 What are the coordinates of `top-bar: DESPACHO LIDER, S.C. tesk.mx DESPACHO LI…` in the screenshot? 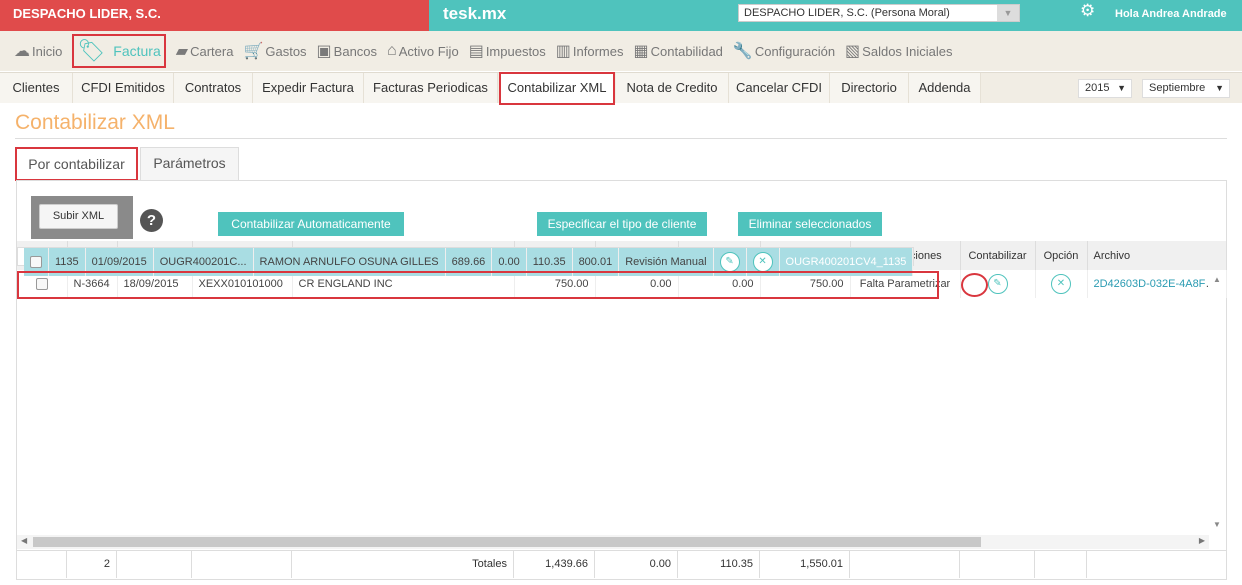 It's located at (621, 15).